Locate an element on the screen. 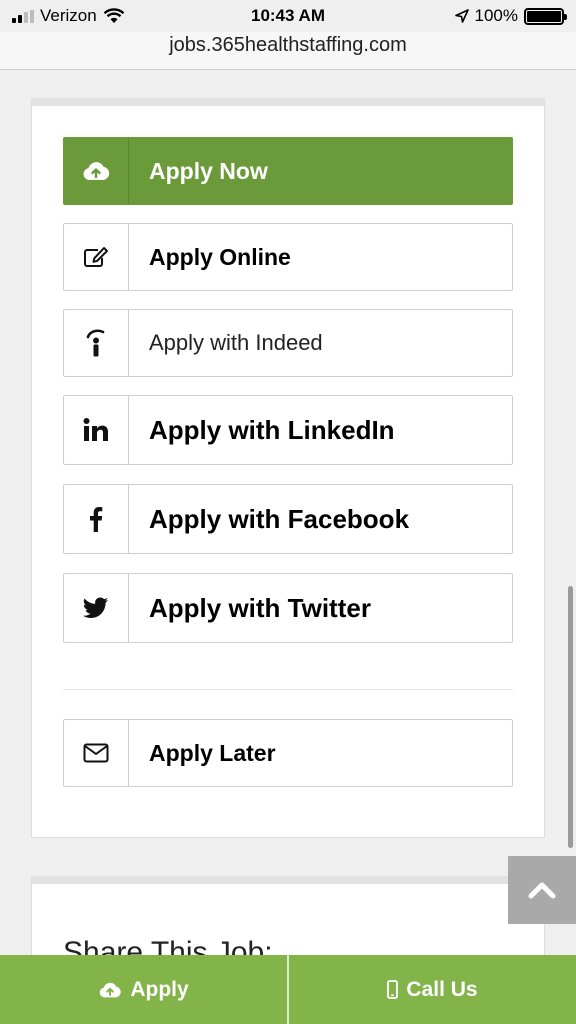 This screenshot has height=1024, width=576. indeed-icon is located at coordinates (95, 343).